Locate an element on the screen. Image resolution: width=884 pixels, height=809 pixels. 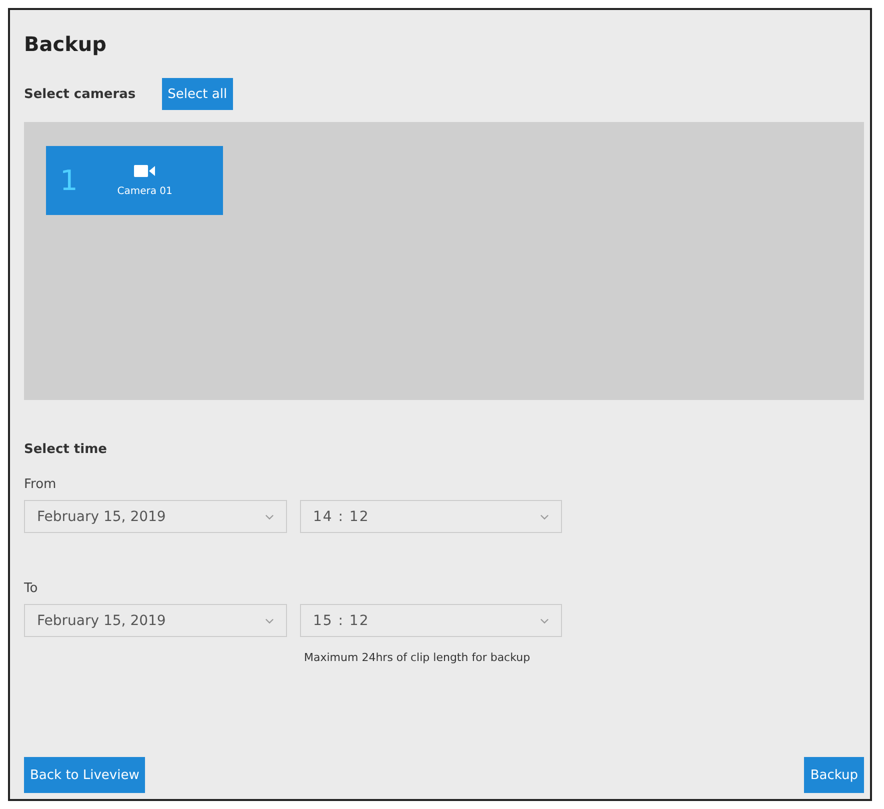
window-title: Backup is located at coordinates (66, 44).